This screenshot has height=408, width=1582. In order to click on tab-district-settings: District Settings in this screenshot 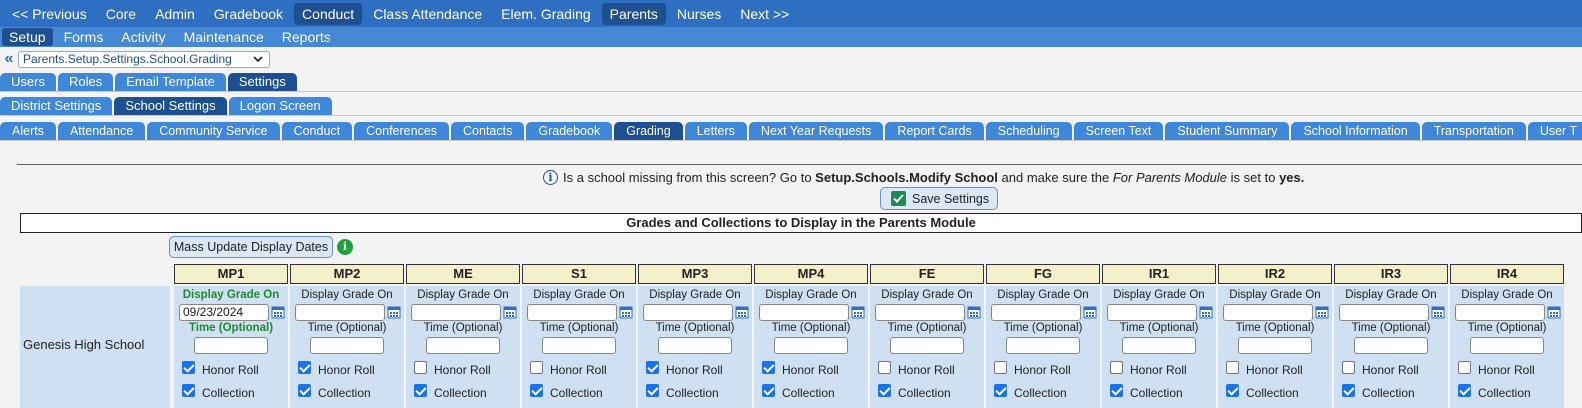, I will do `click(56, 106)`.